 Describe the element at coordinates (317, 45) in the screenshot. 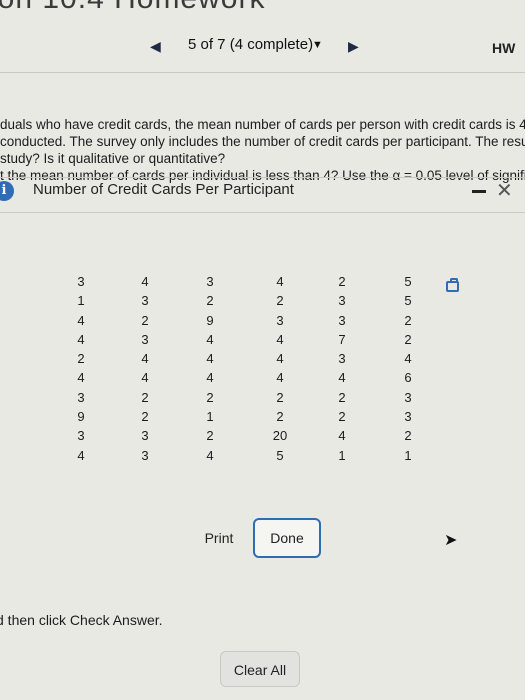

I see `dropdown-caret-icon: ▼` at that location.